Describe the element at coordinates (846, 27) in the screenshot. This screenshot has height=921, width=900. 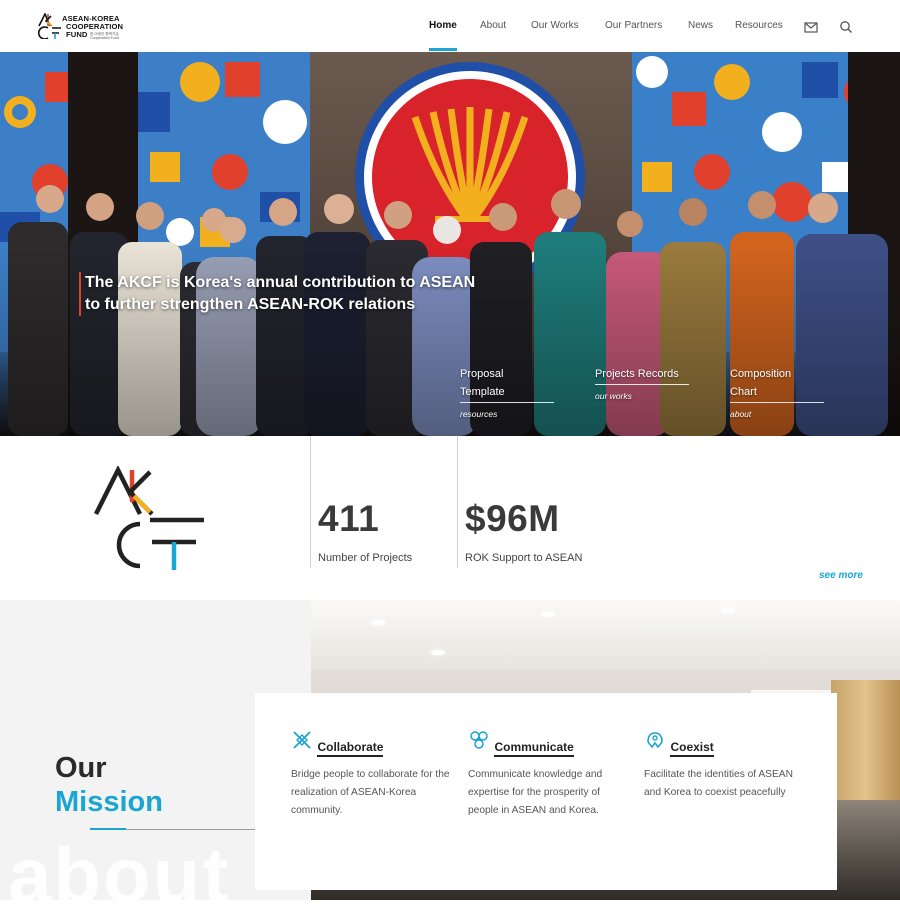
I see `search-icon` at that location.